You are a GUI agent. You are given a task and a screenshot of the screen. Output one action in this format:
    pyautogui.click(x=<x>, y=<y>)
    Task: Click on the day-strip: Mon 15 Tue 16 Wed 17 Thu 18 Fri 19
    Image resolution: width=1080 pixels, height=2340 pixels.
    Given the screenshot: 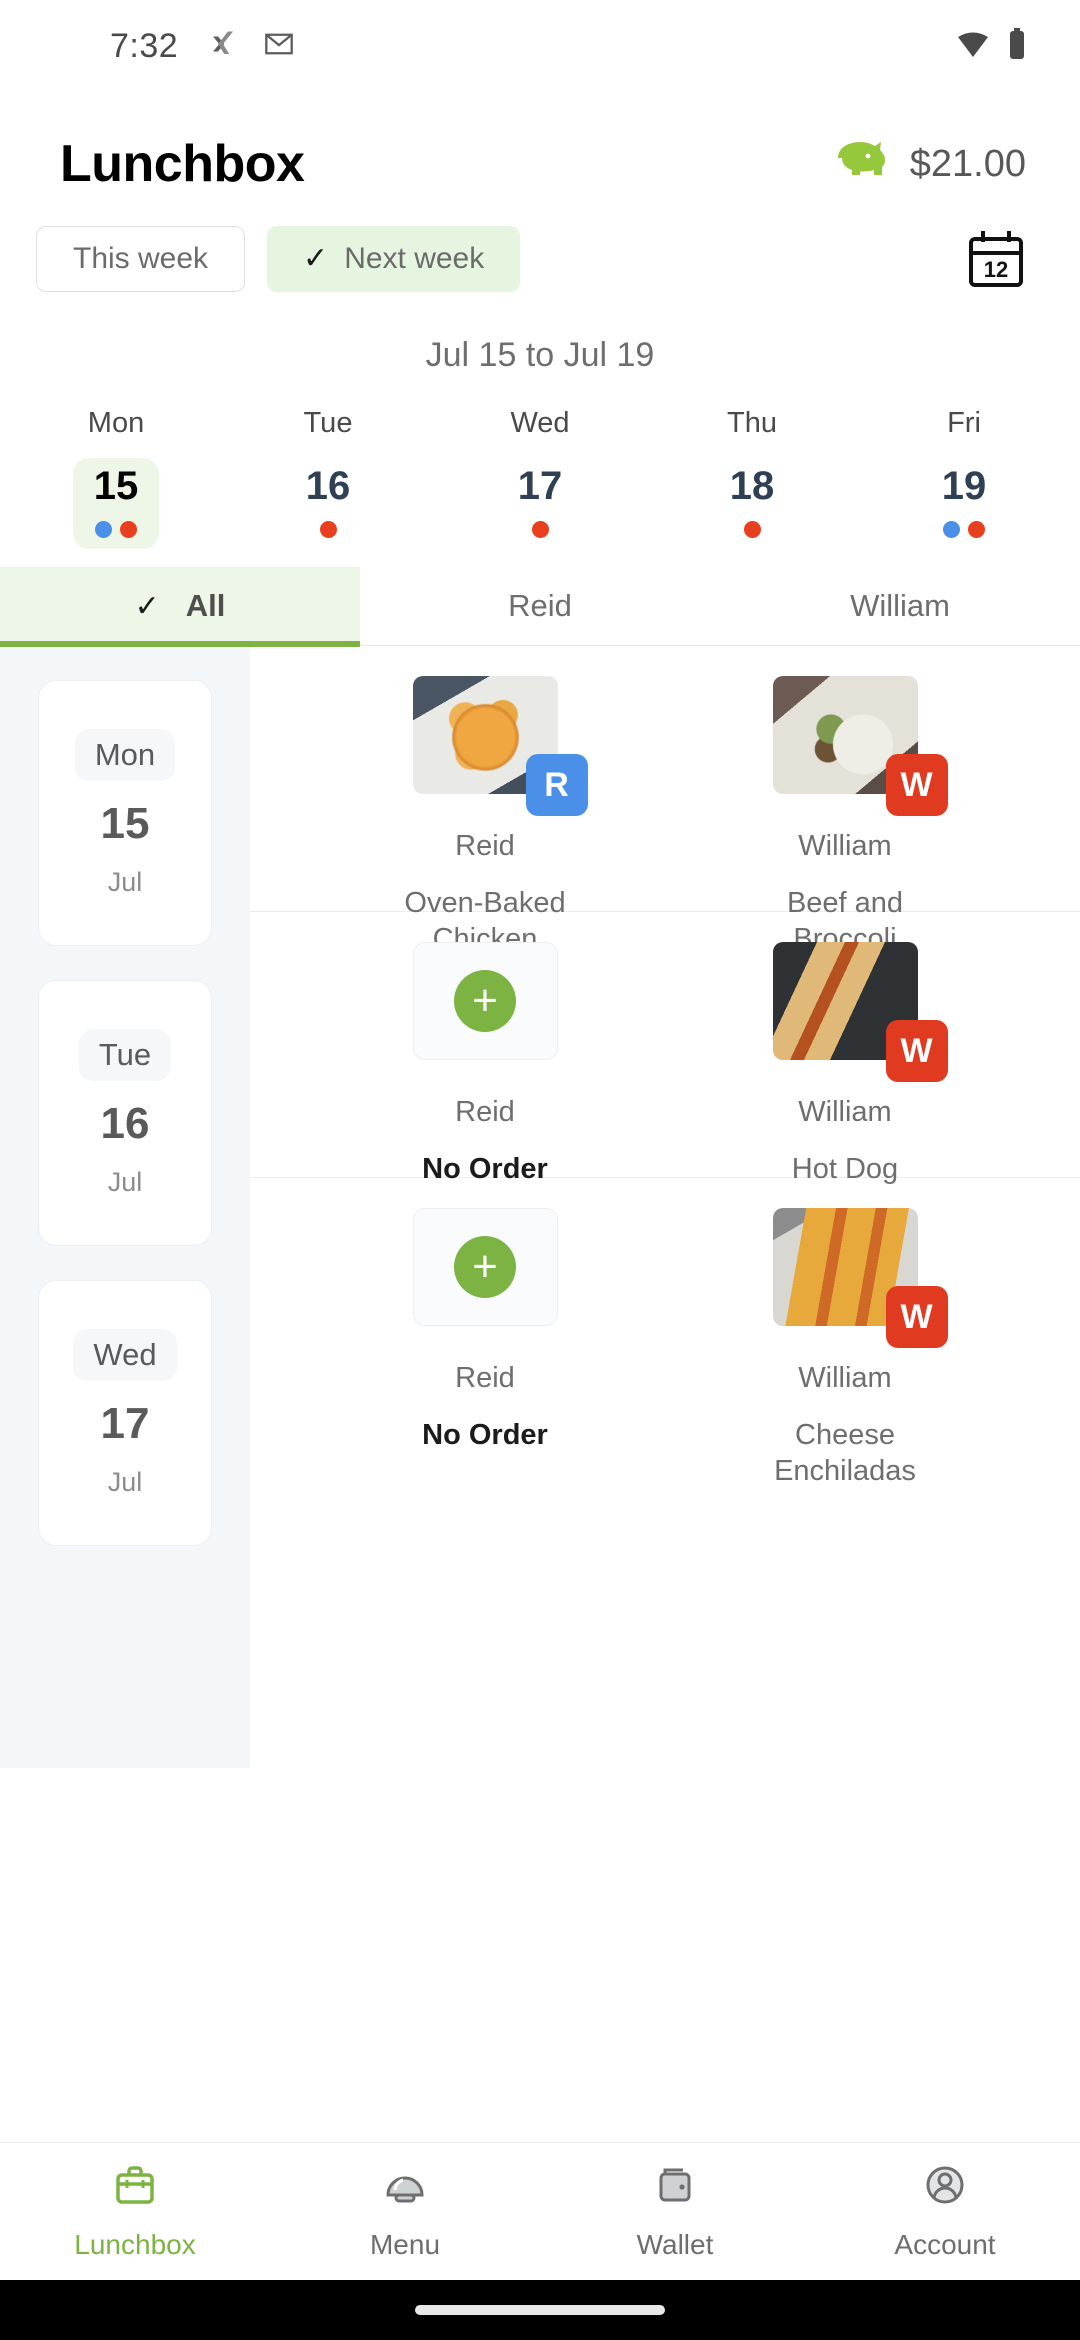 What is the action you would take?
    pyautogui.click(x=540, y=462)
    